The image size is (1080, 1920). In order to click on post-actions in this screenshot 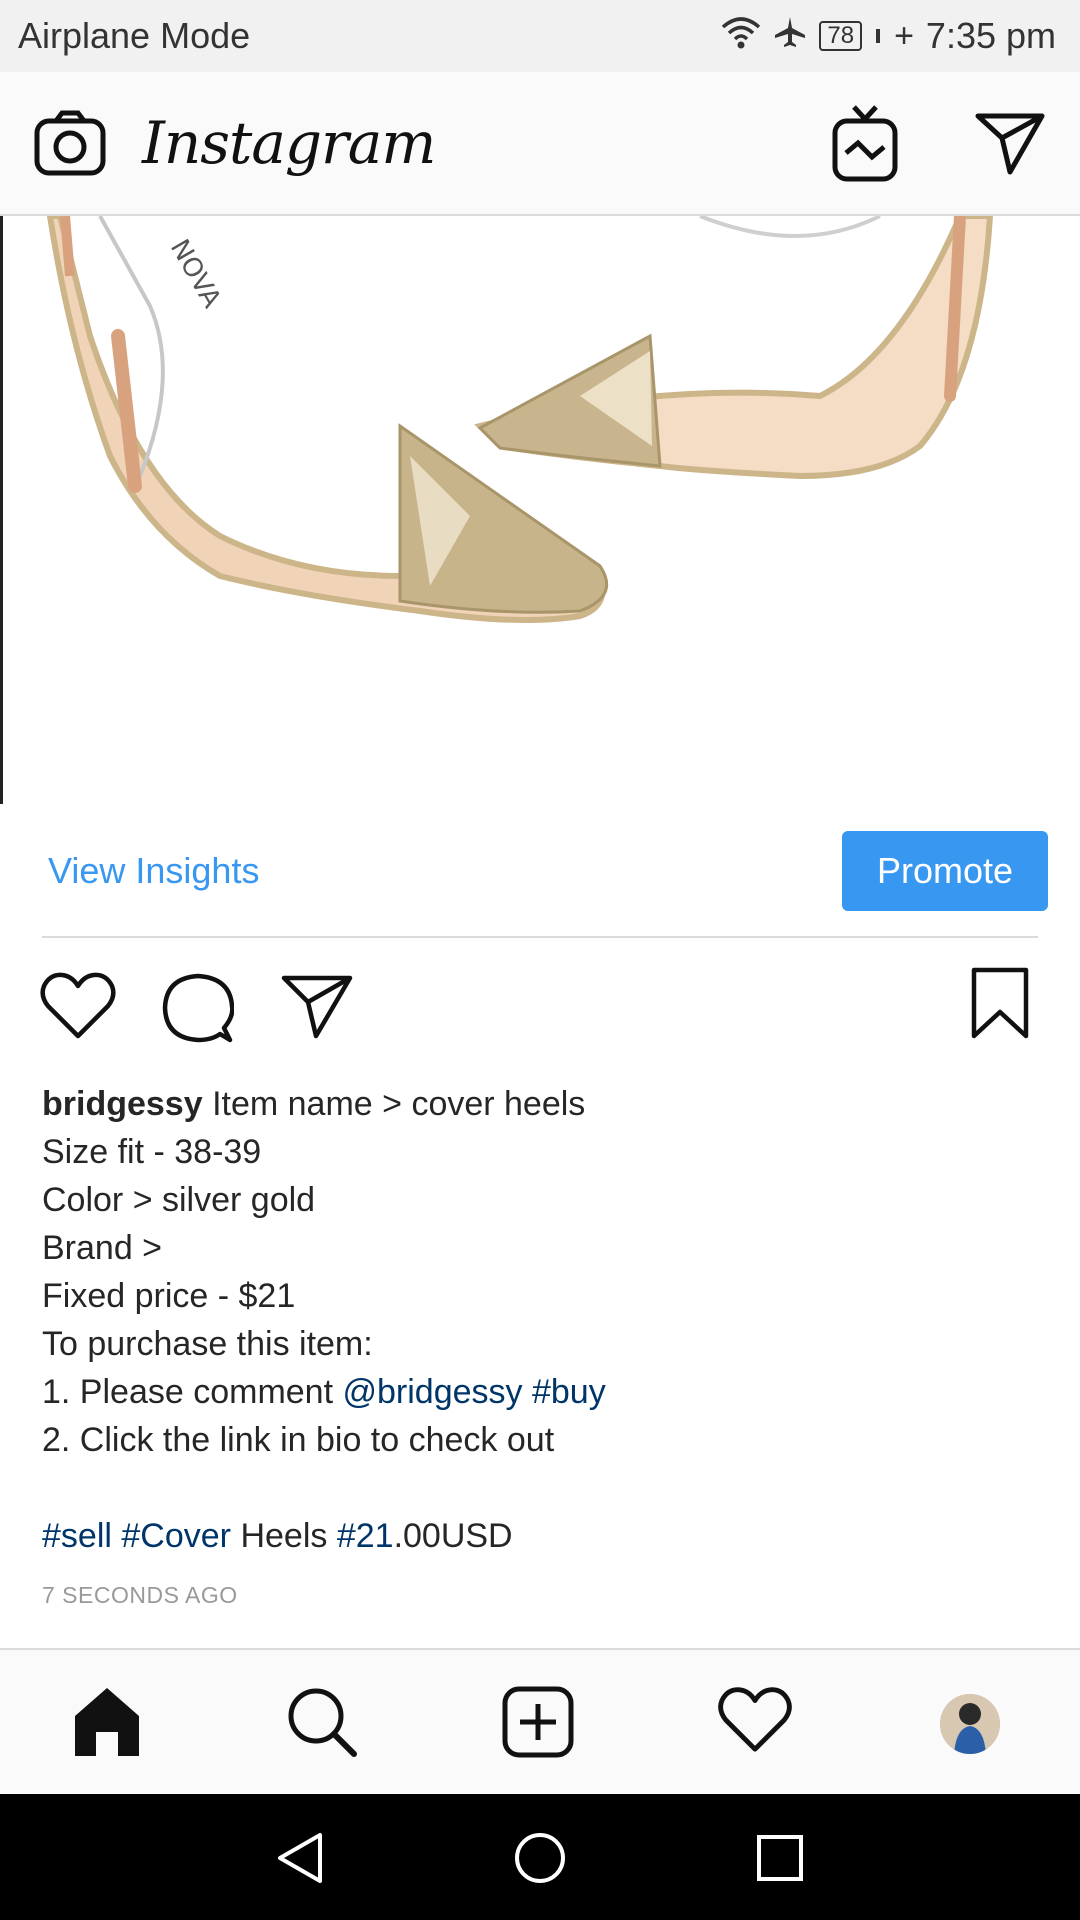, I will do `click(540, 1010)`.